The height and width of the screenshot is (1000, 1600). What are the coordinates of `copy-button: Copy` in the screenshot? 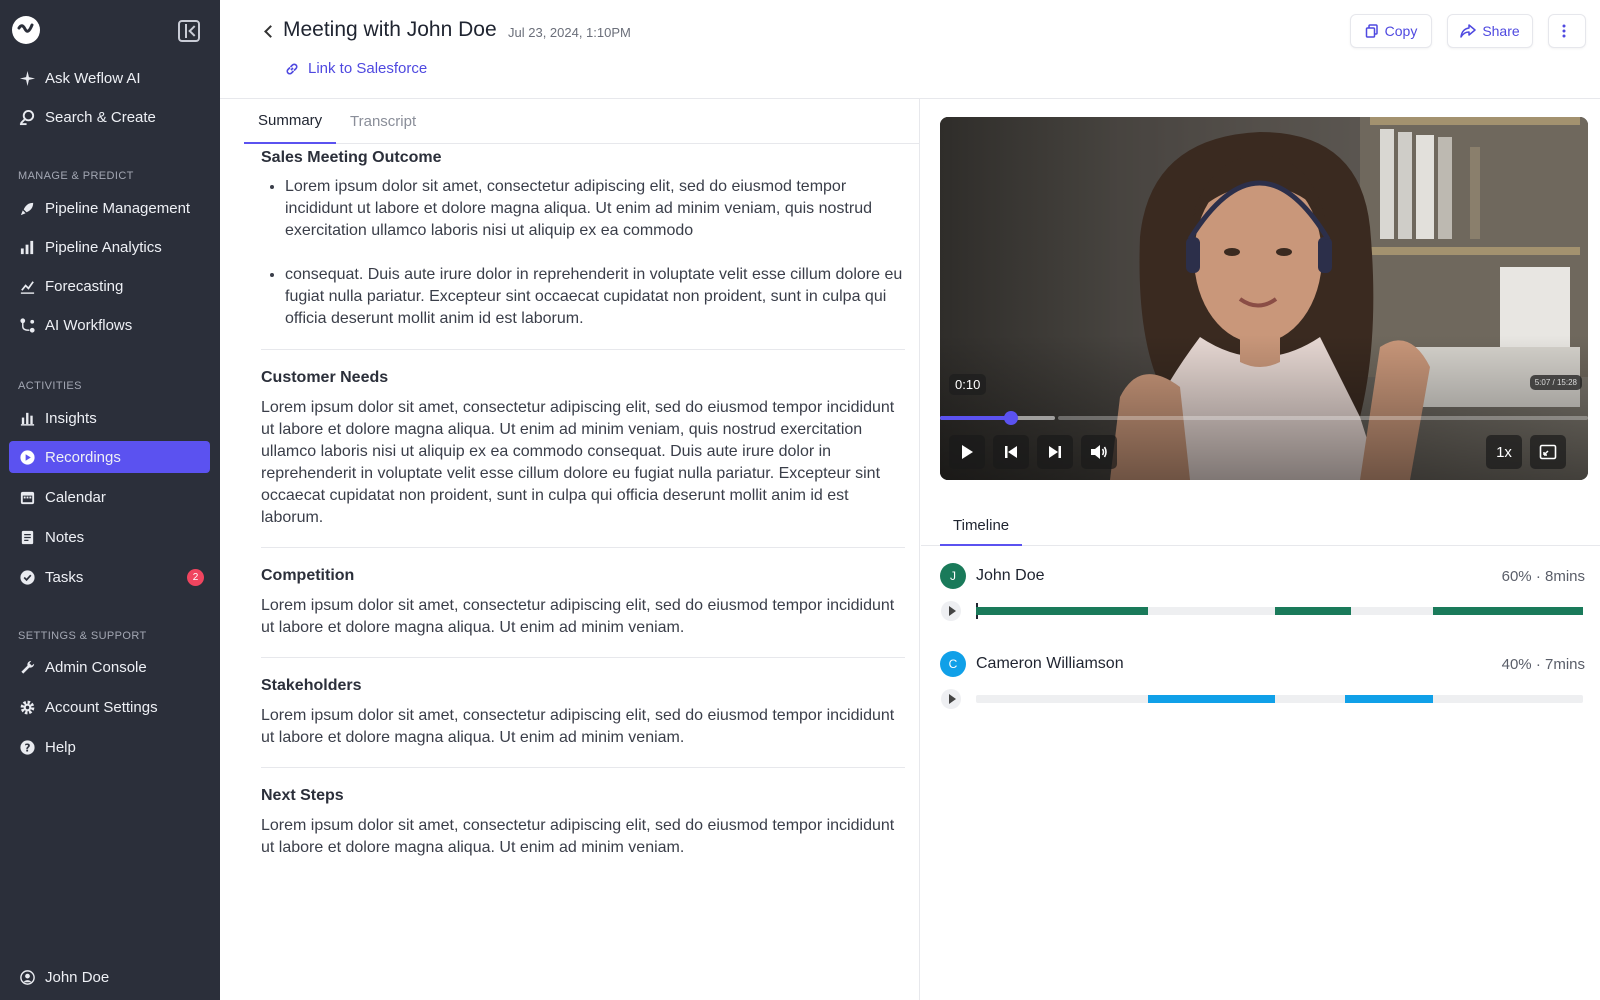 It's located at (1391, 31).